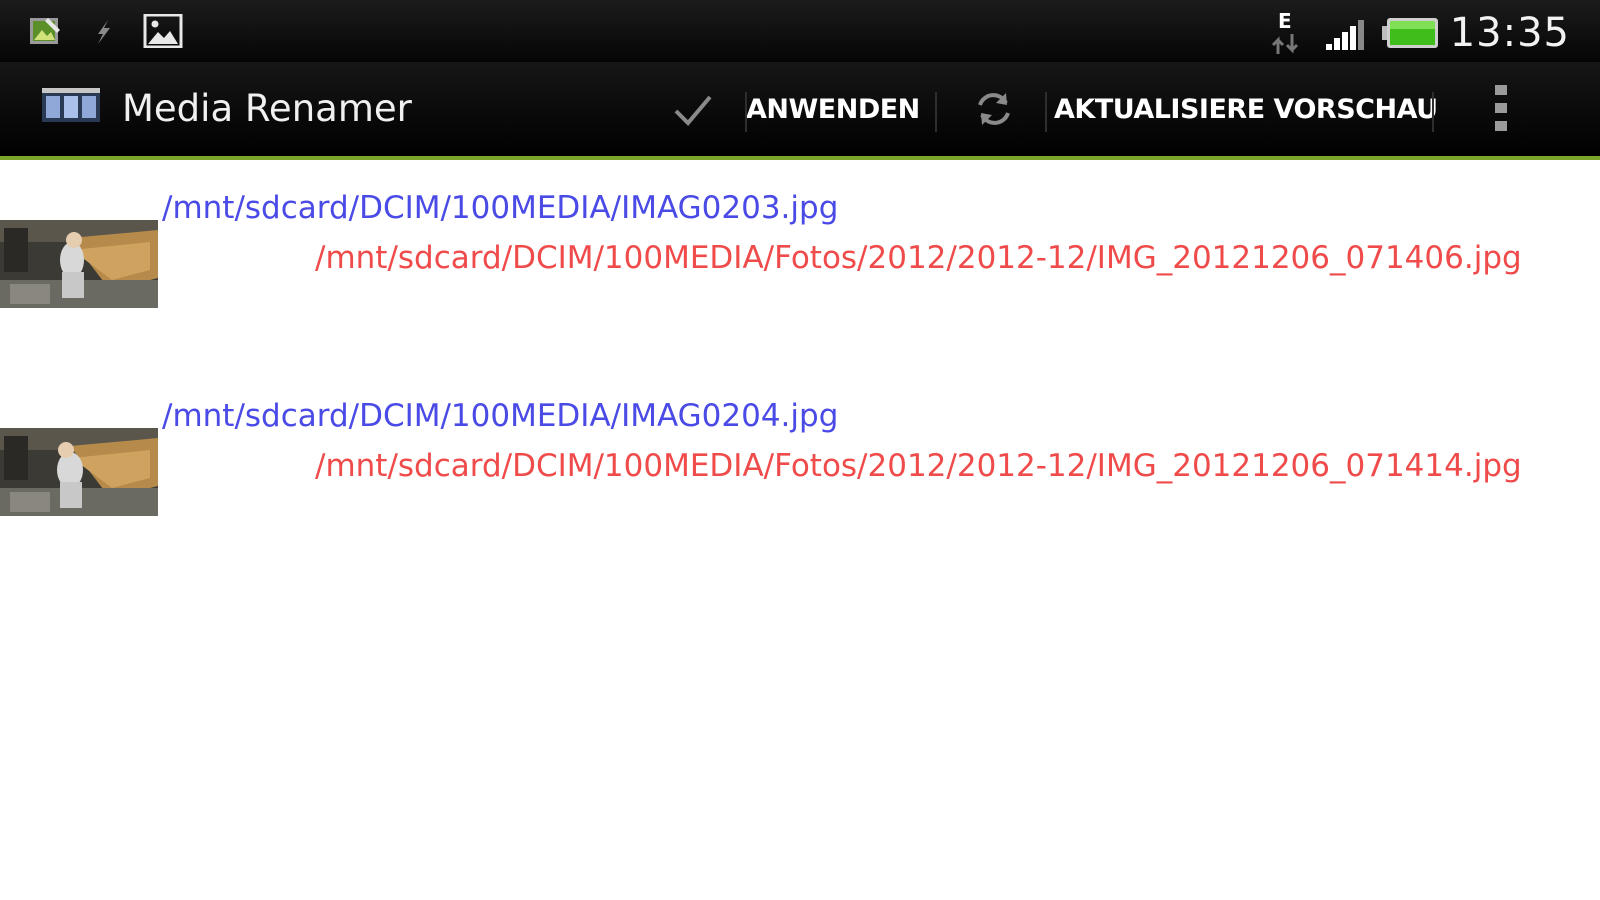 This screenshot has width=1600, height=900. I want to click on edge-network-icon: E, so click(1285, 31).